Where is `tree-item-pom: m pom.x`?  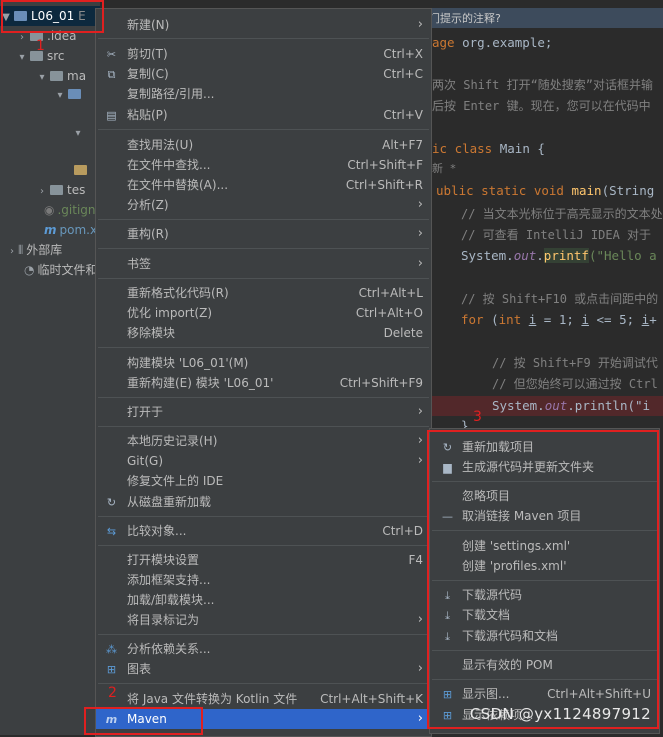 tree-item-pom: m pom.x is located at coordinates (70, 230).